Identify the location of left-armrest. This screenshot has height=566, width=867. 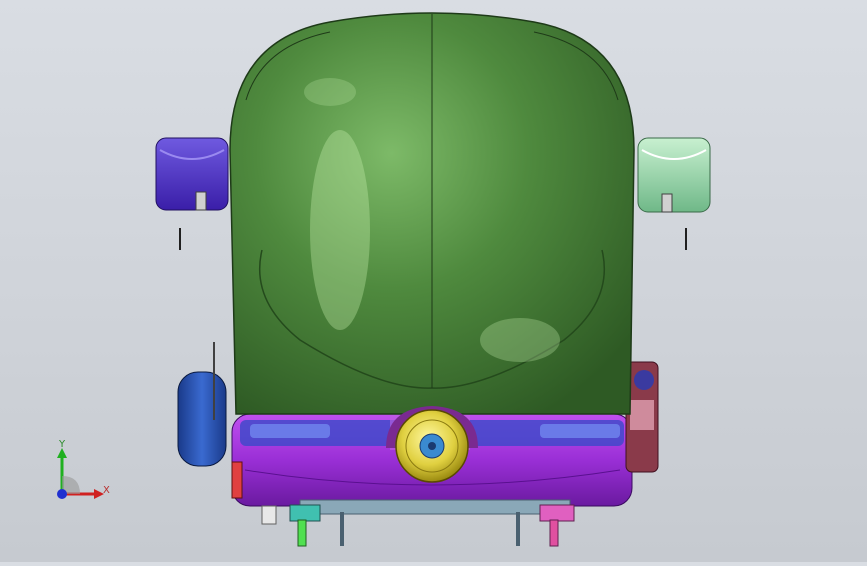
(192, 193).